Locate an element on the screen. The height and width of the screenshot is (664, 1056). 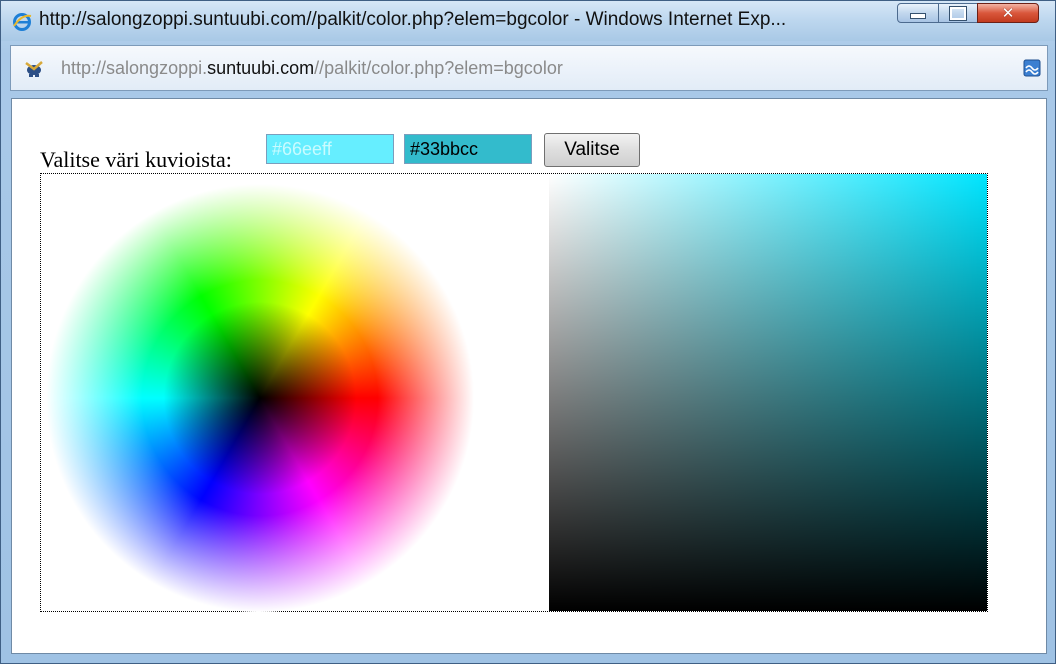
maximize-icon is located at coordinates (958, 13).